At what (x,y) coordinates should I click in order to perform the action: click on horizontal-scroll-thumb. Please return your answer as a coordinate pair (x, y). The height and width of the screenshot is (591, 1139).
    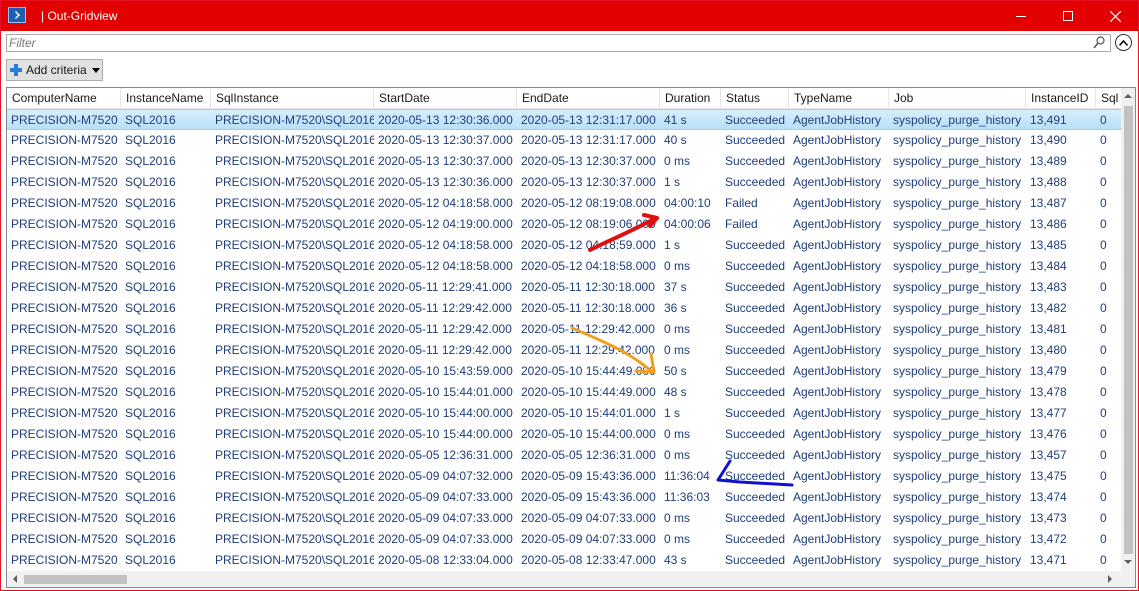
    Looking at the image, I should click on (75, 579).